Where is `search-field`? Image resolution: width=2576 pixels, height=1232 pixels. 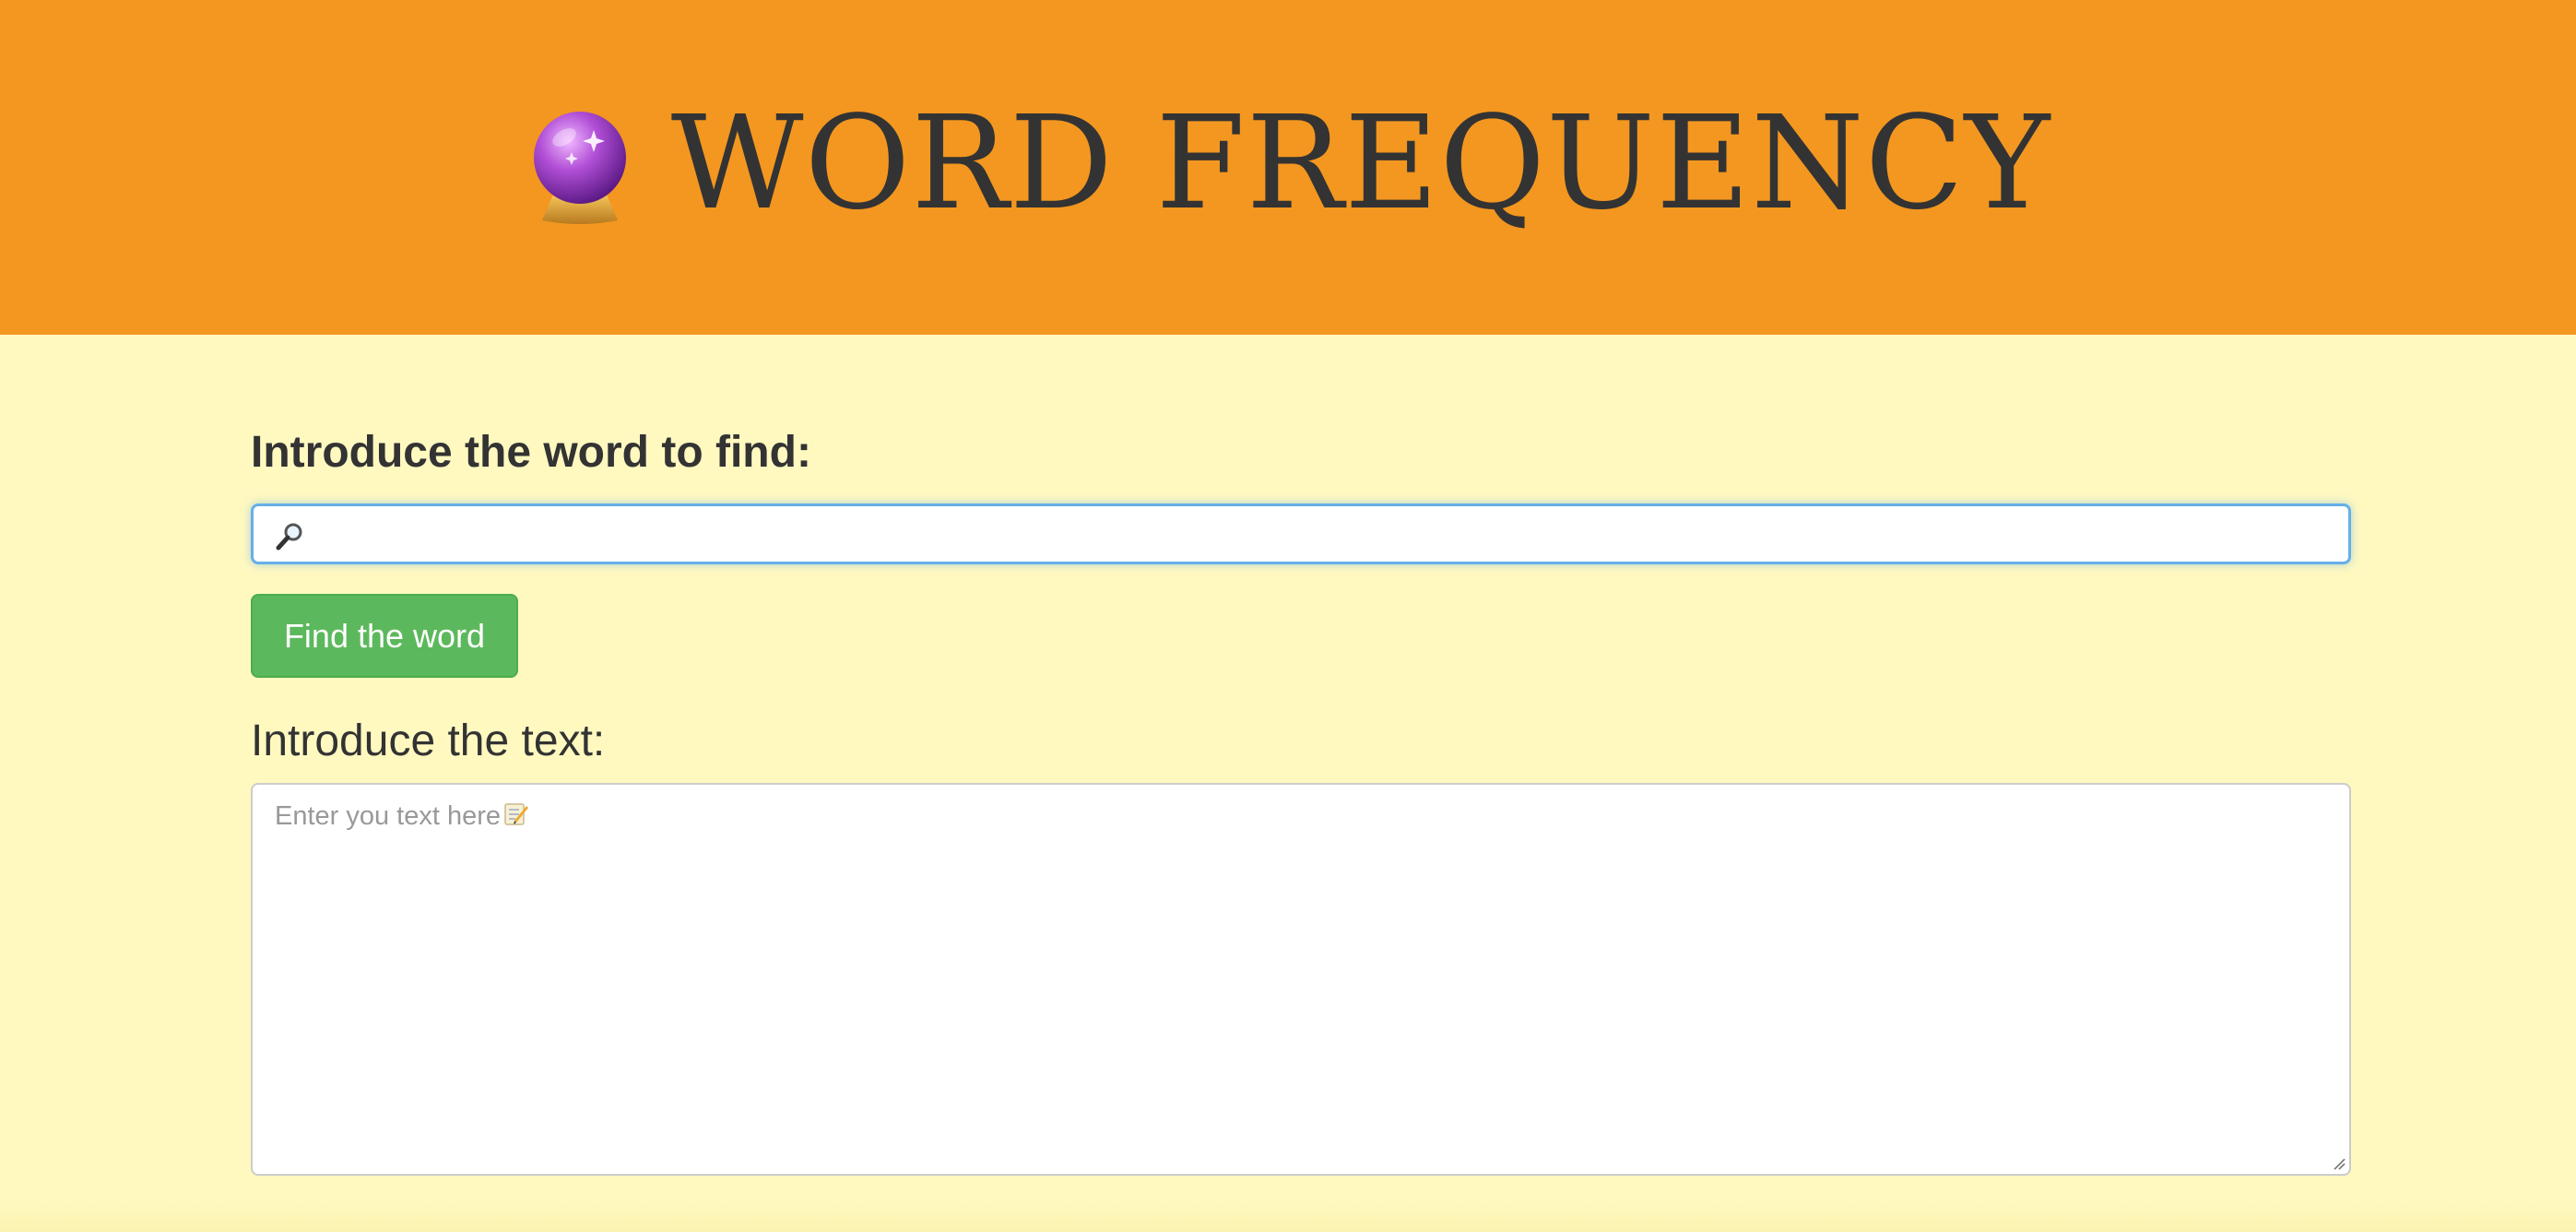
search-field is located at coordinates (1301, 534).